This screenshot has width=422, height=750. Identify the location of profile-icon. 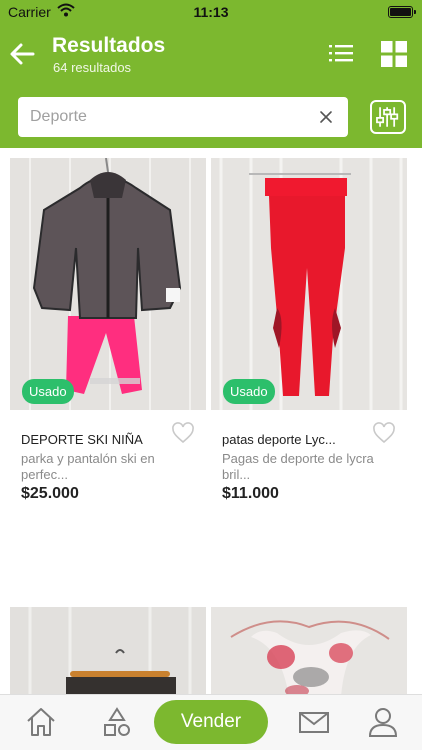
(383, 722).